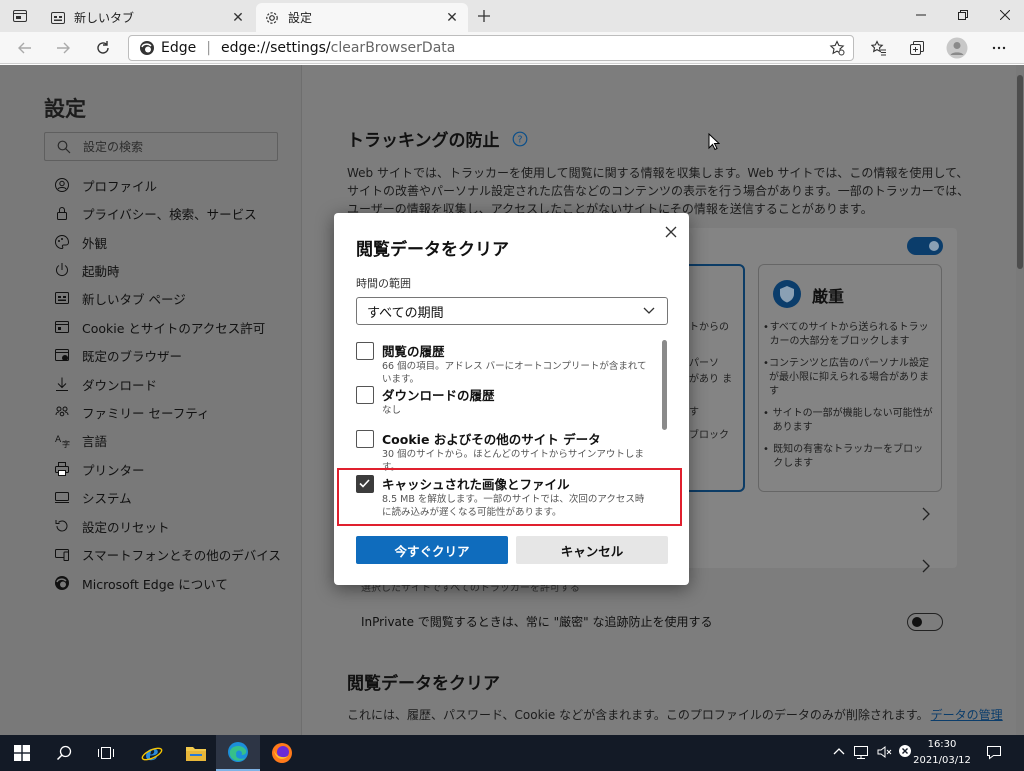 The height and width of the screenshot is (771, 1024). What do you see at coordinates (62, 384) in the screenshot?
I see `download-icon` at bounding box center [62, 384].